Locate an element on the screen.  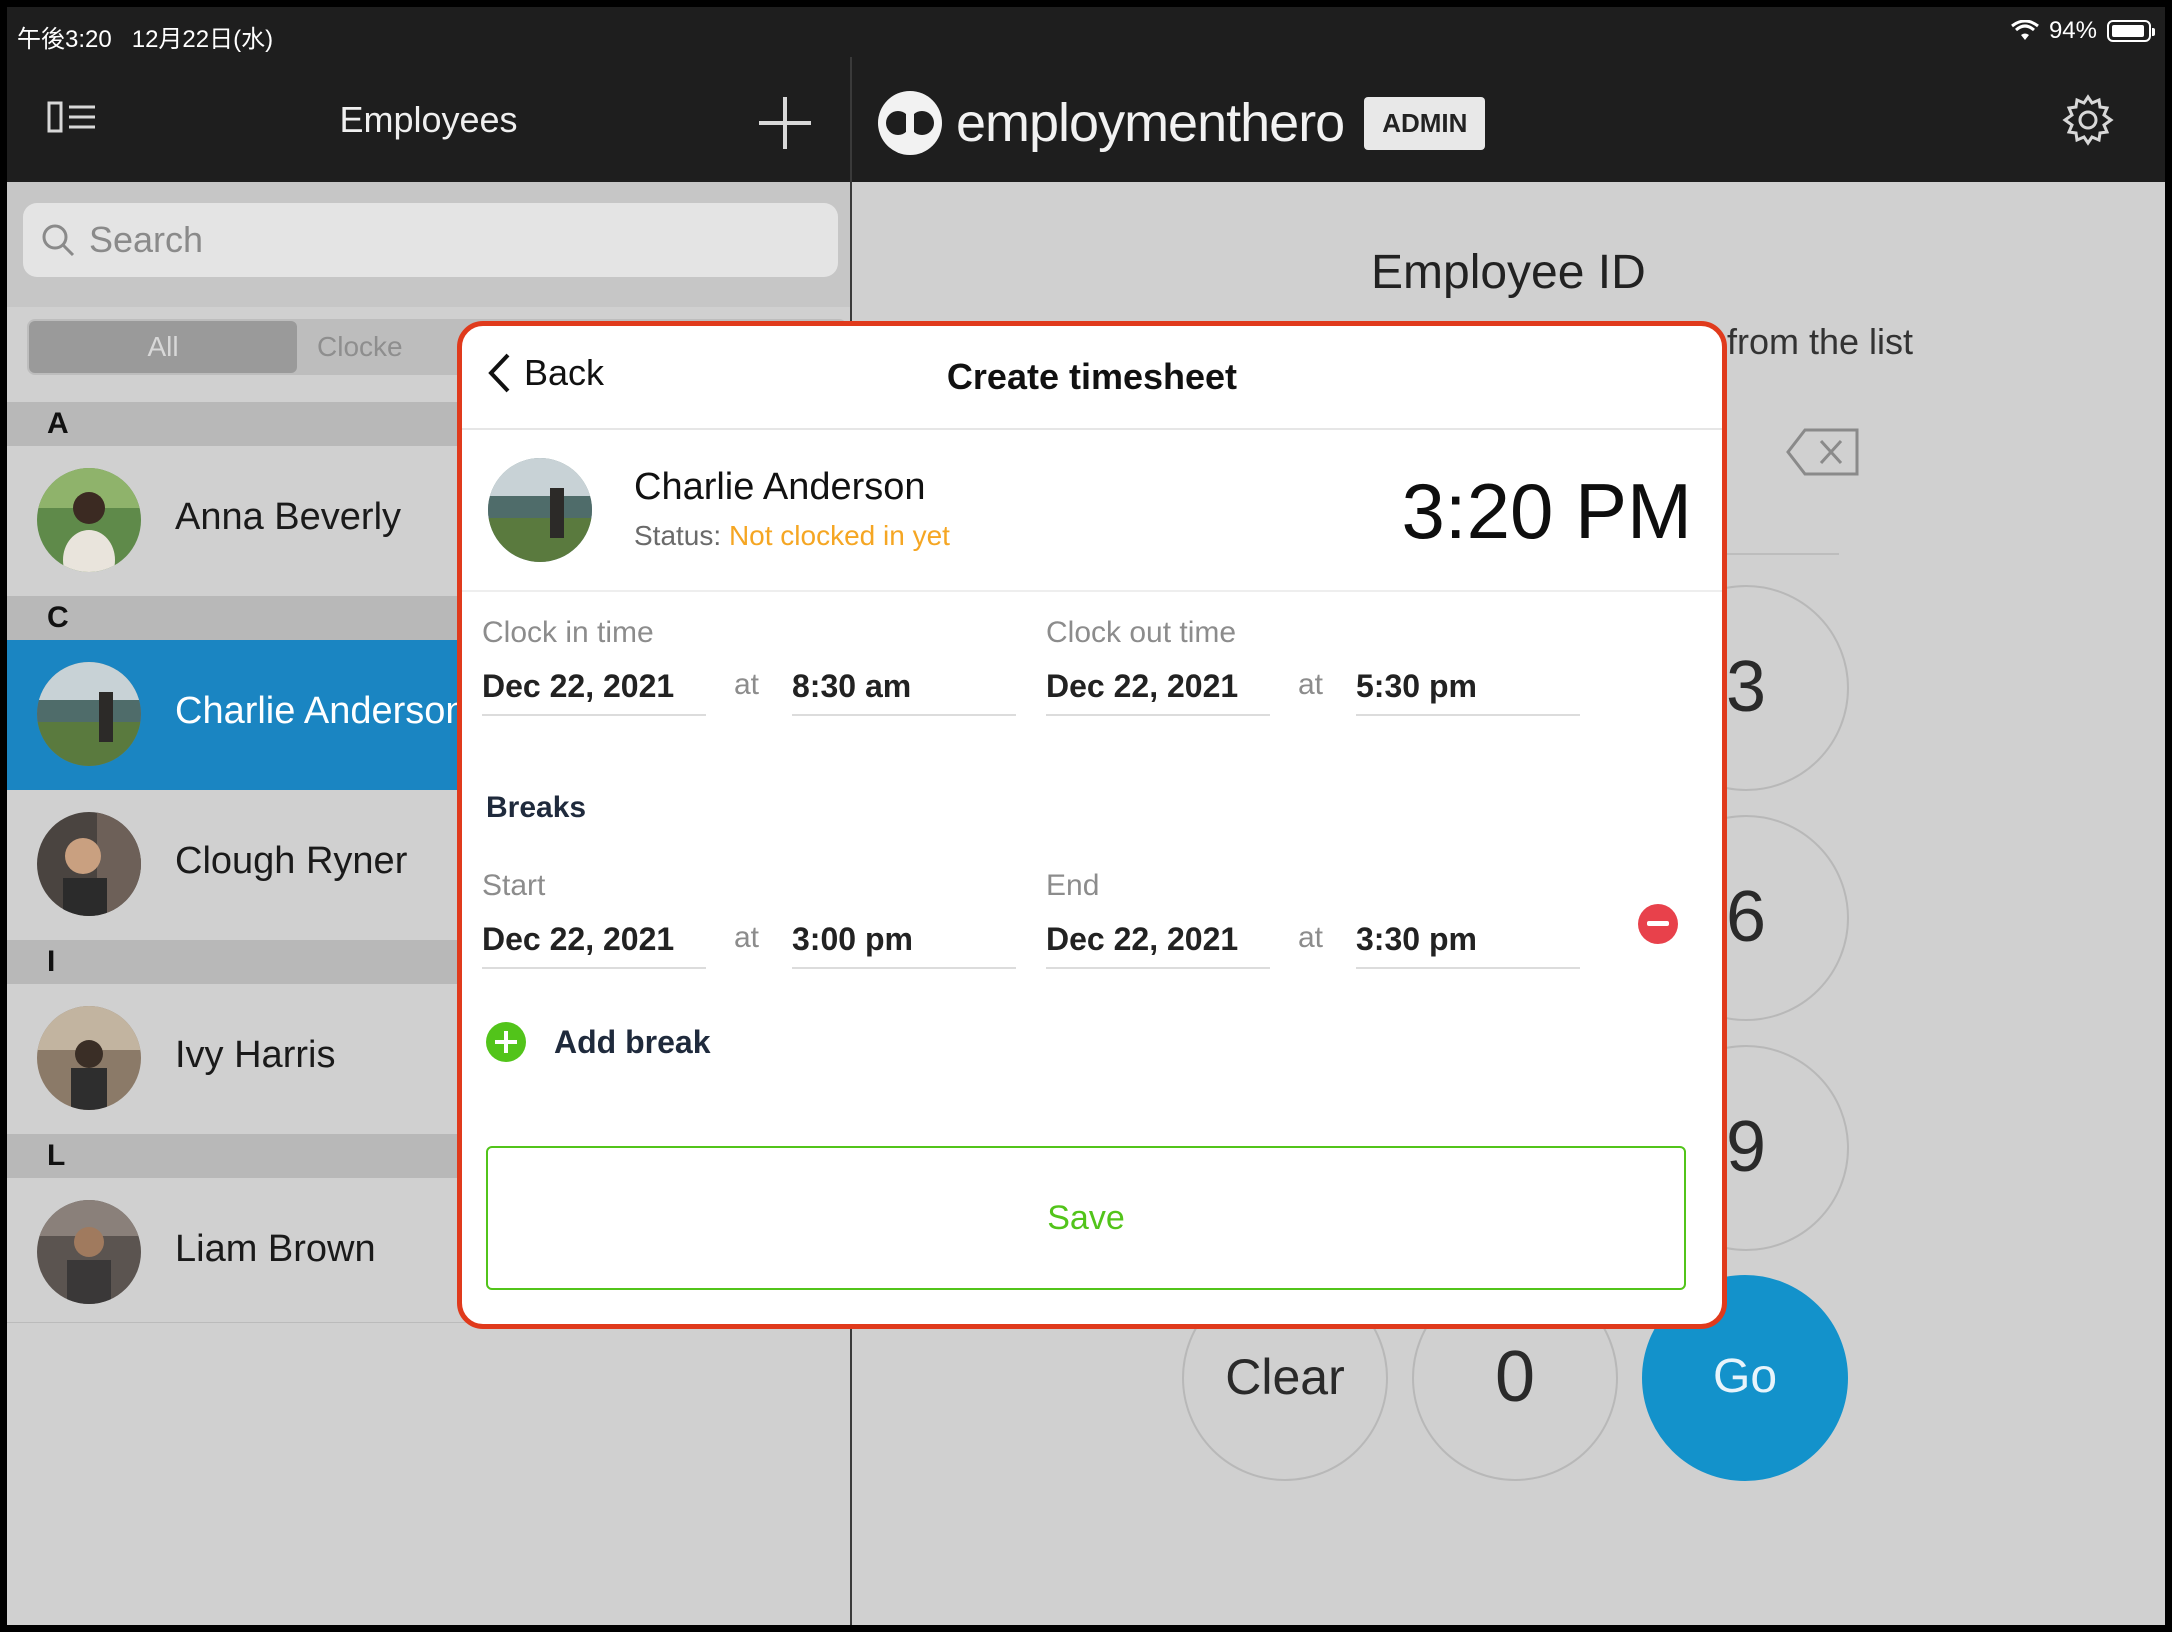
status-value: Not clocked in yet is located at coordinates (839, 535).